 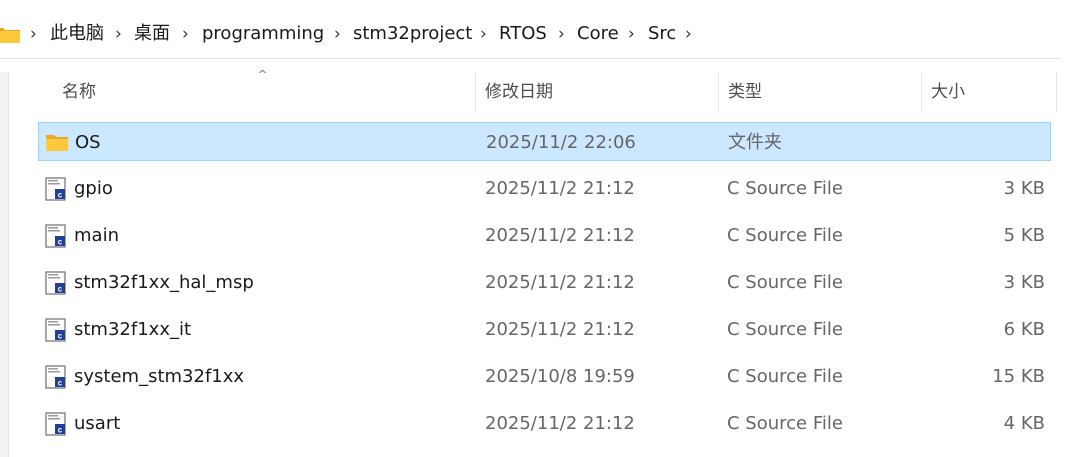 What do you see at coordinates (561, 142) in the screenshot?
I see `file-date: 2025/11/2 22:06` at bounding box center [561, 142].